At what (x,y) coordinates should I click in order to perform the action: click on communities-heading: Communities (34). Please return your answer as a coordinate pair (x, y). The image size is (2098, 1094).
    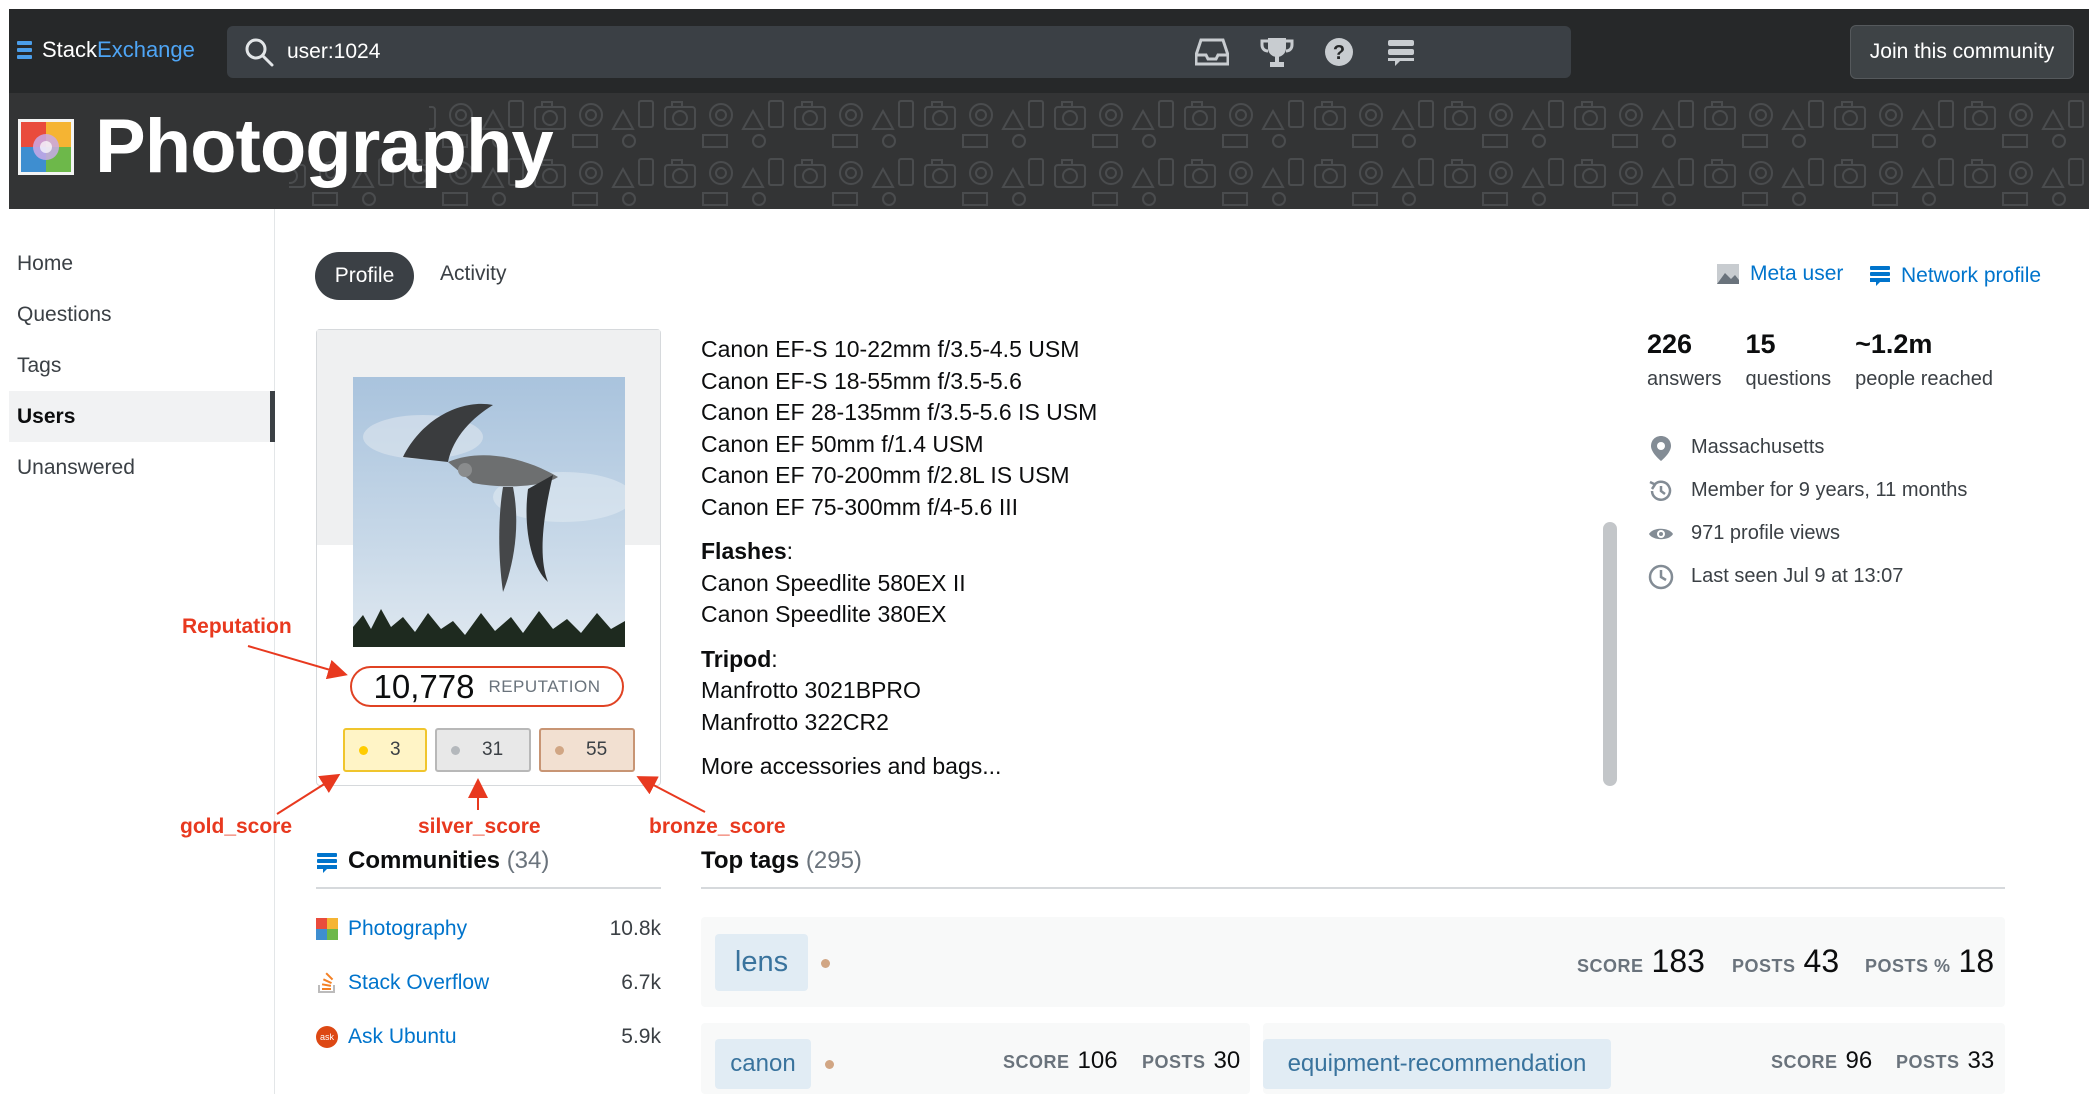
    Looking at the image, I should click on (488, 868).